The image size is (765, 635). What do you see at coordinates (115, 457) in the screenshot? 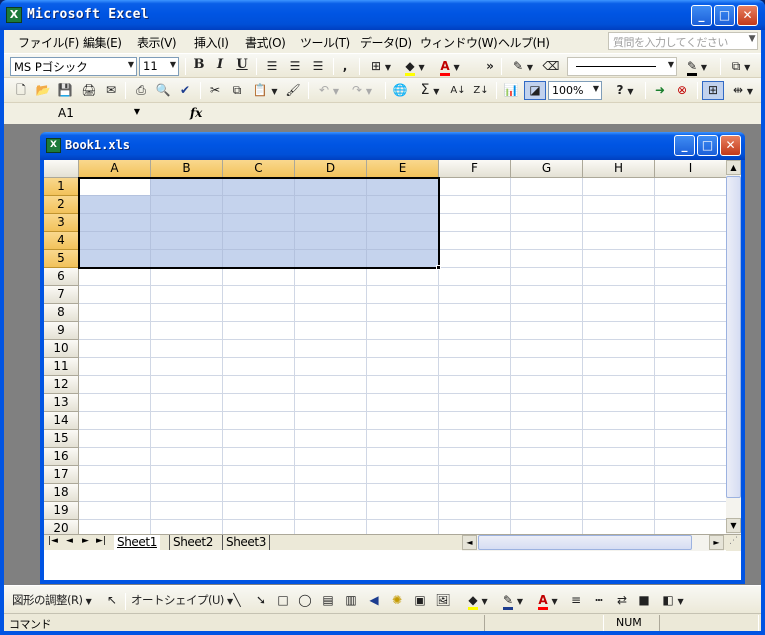
I see `cell-a16` at bounding box center [115, 457].